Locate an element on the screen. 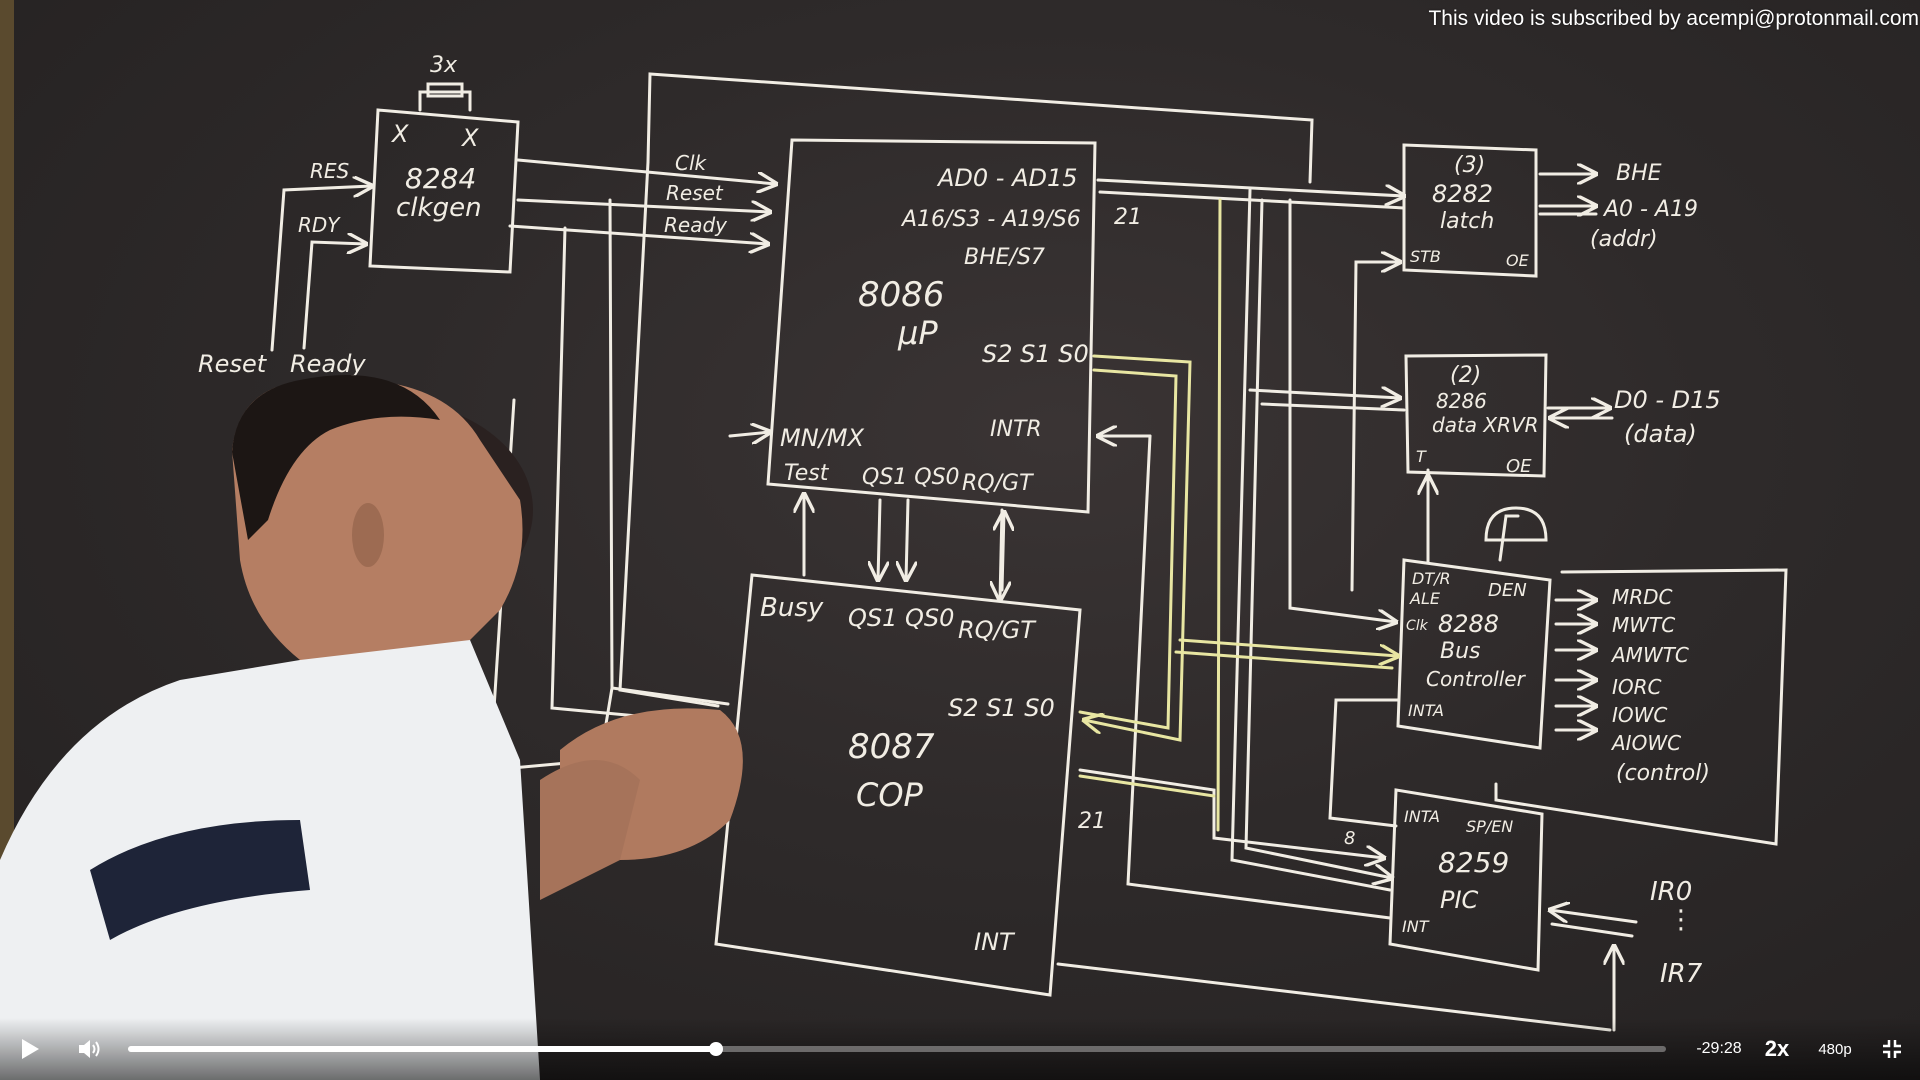 The image size is (1920, 1080). cpu-bhe-label: BHE/S7 is located at coordinates (1004, 257).